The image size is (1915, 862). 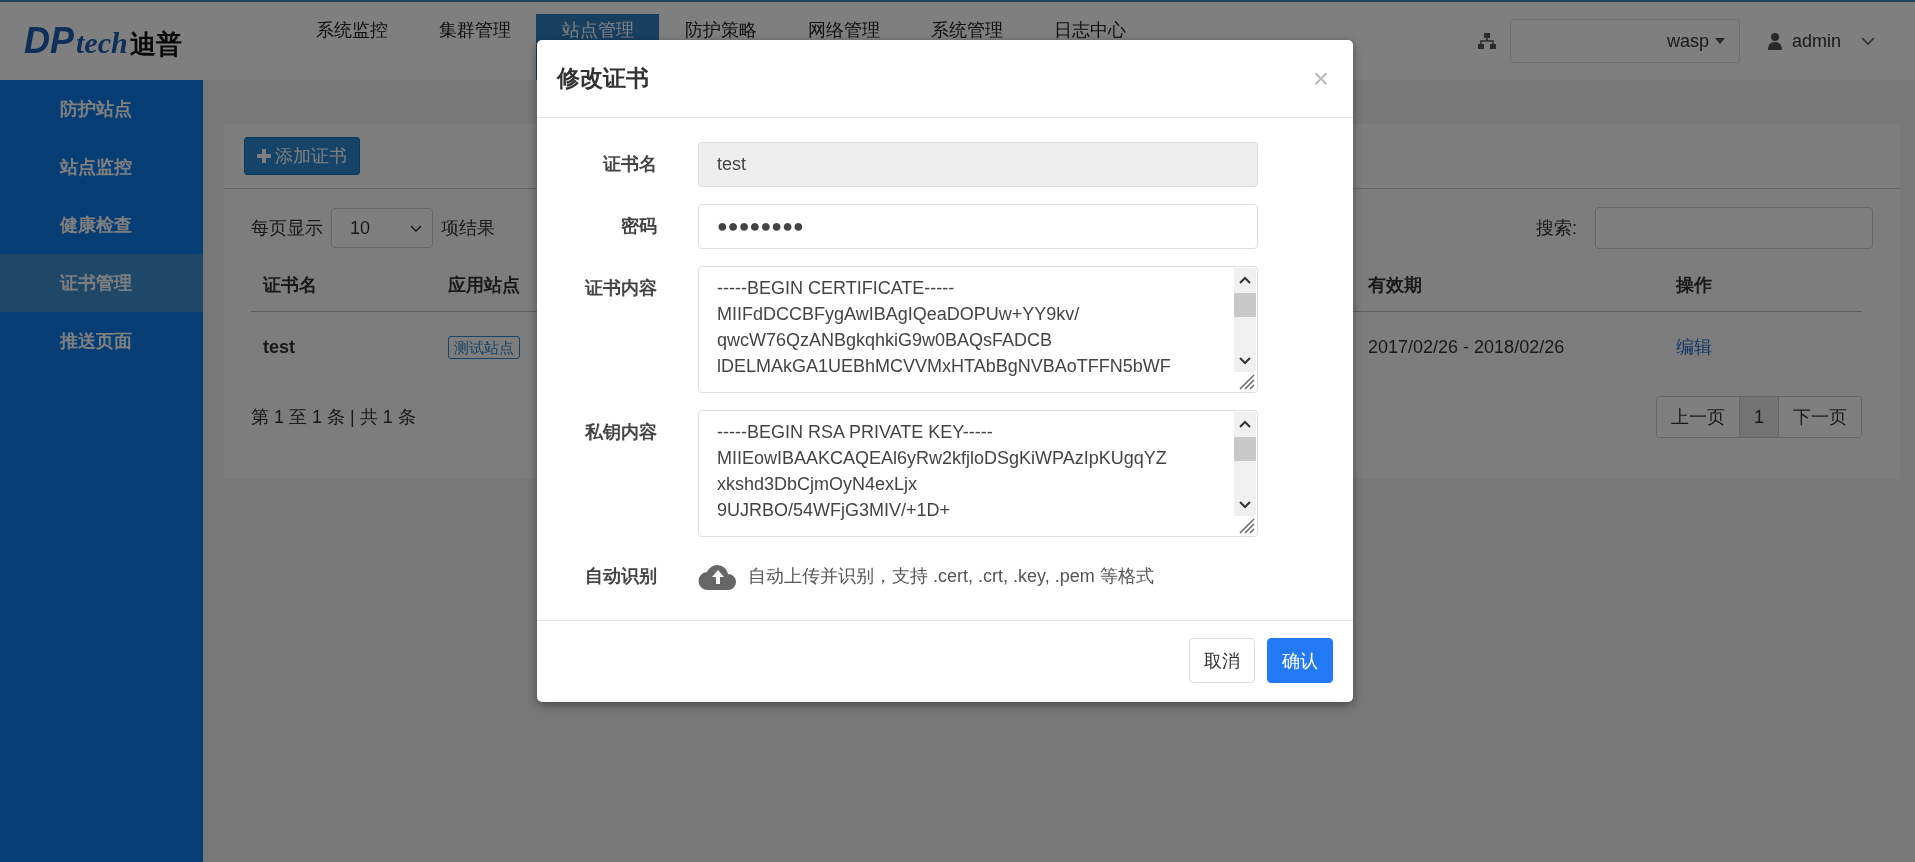 What do you see at coordinates (101, 283) in the screenshot?
I see `sidebar-item: 证书管理` at bounding box center [101, 283].